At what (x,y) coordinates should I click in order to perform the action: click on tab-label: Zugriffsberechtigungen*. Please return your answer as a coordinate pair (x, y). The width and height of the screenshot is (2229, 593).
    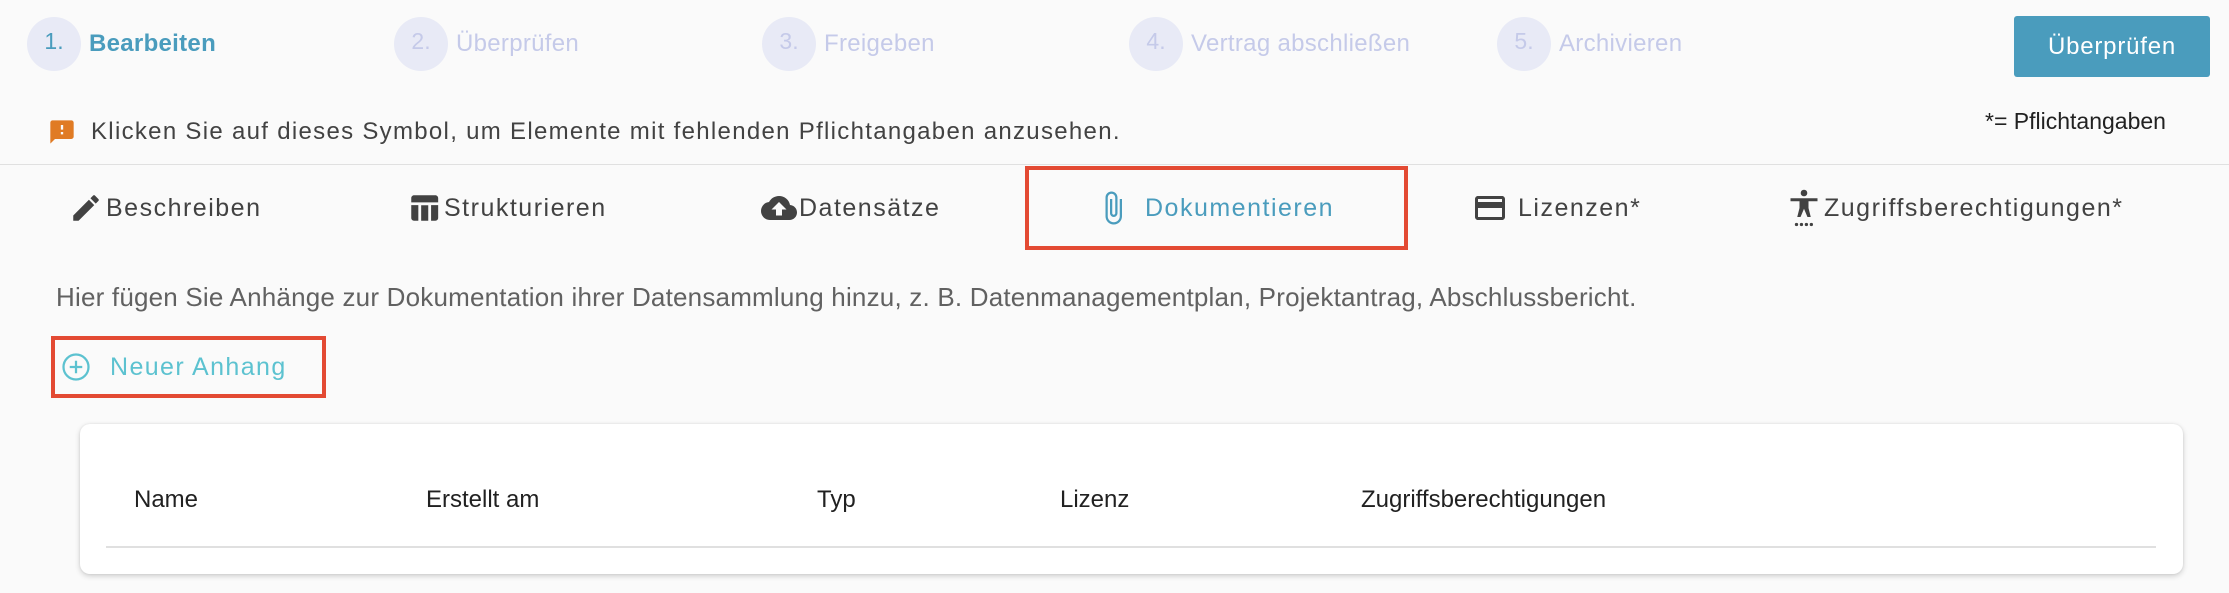
    Looking at the image, I should click on (1974, 207).